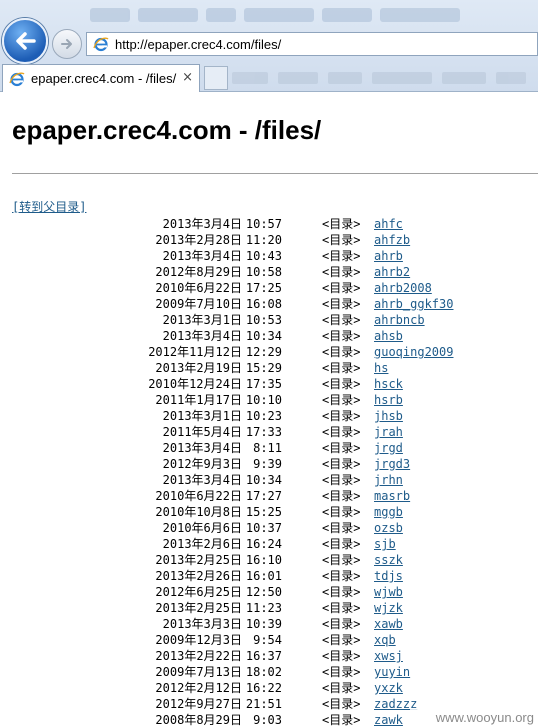  What do you see at coordinates (474, 718) in the screenshot?
I see `watermark: www.wooyun.org` at bounding box center [474, 718].